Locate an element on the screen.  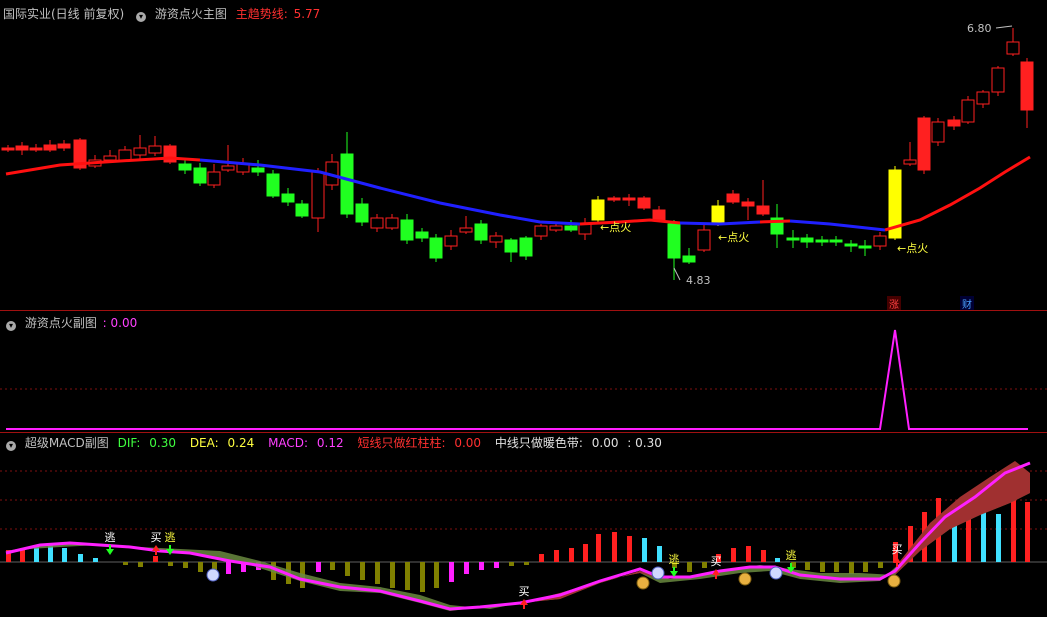
warm-band is located at coordinates (962, 518).